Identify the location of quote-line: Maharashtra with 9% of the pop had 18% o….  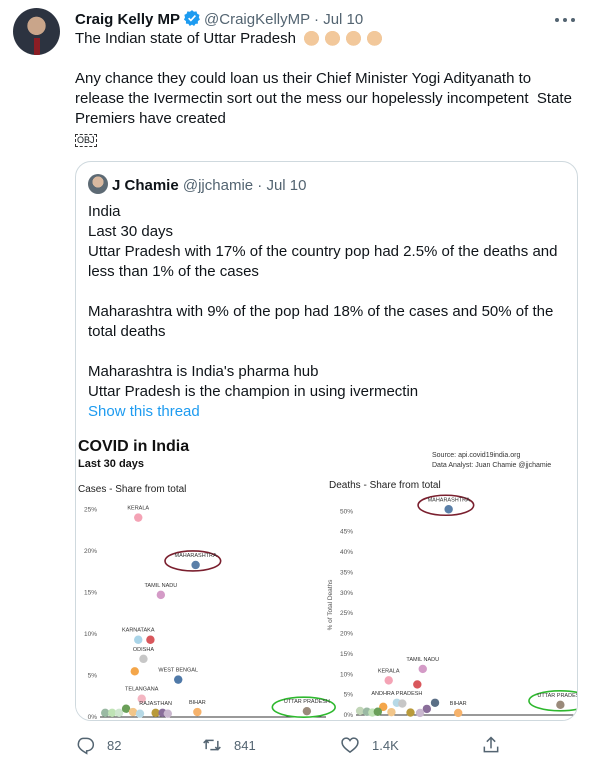
(321, 321).